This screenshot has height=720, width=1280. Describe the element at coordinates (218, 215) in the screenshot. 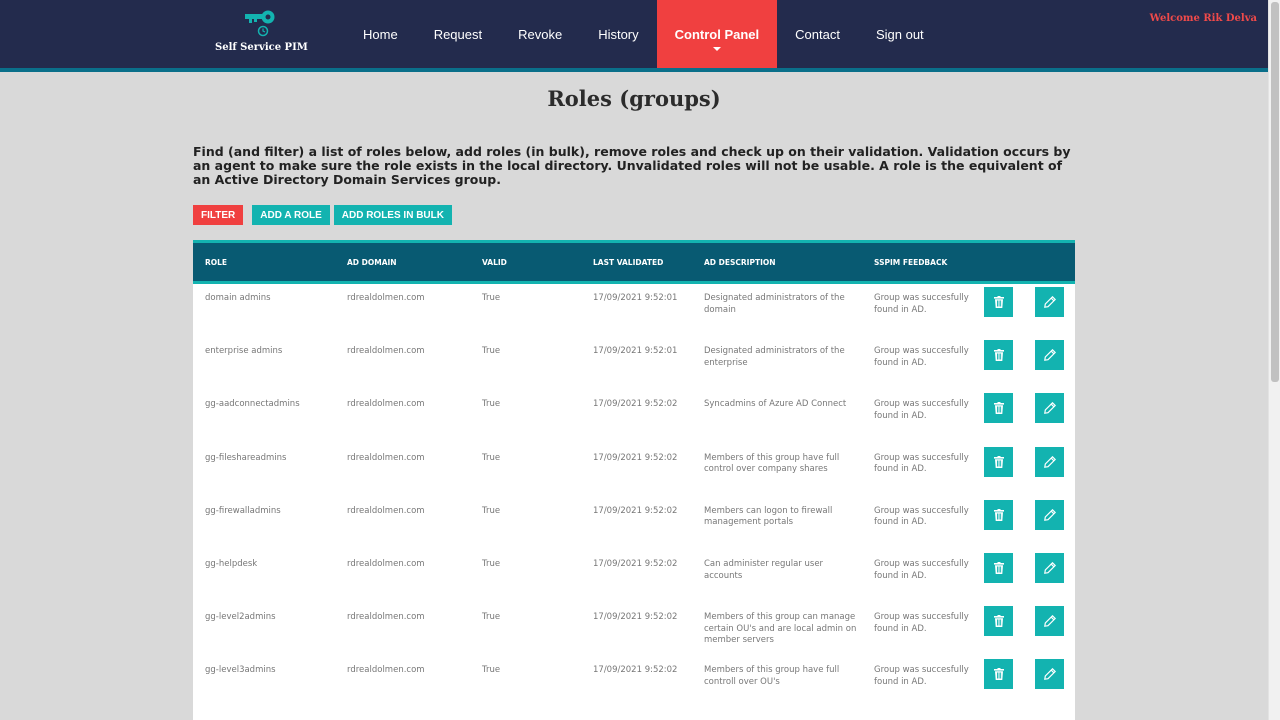

I see `filter-button: Filter` at that location.